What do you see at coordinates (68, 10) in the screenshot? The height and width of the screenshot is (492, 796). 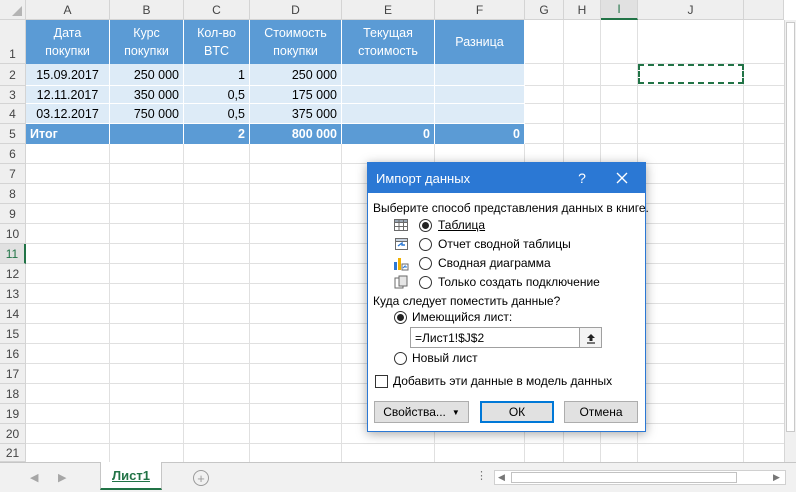 I see `column-header-a: A` at bounding box center [68, 10].